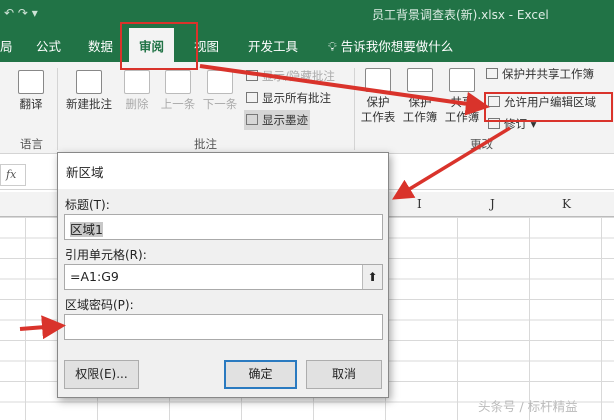 The height and width of the screenshot is (420, 614). What do you see at coordinates (344, 90) in the screenshot?
I see `arrow-to-allow-edit` at bounding box center [344, 90].